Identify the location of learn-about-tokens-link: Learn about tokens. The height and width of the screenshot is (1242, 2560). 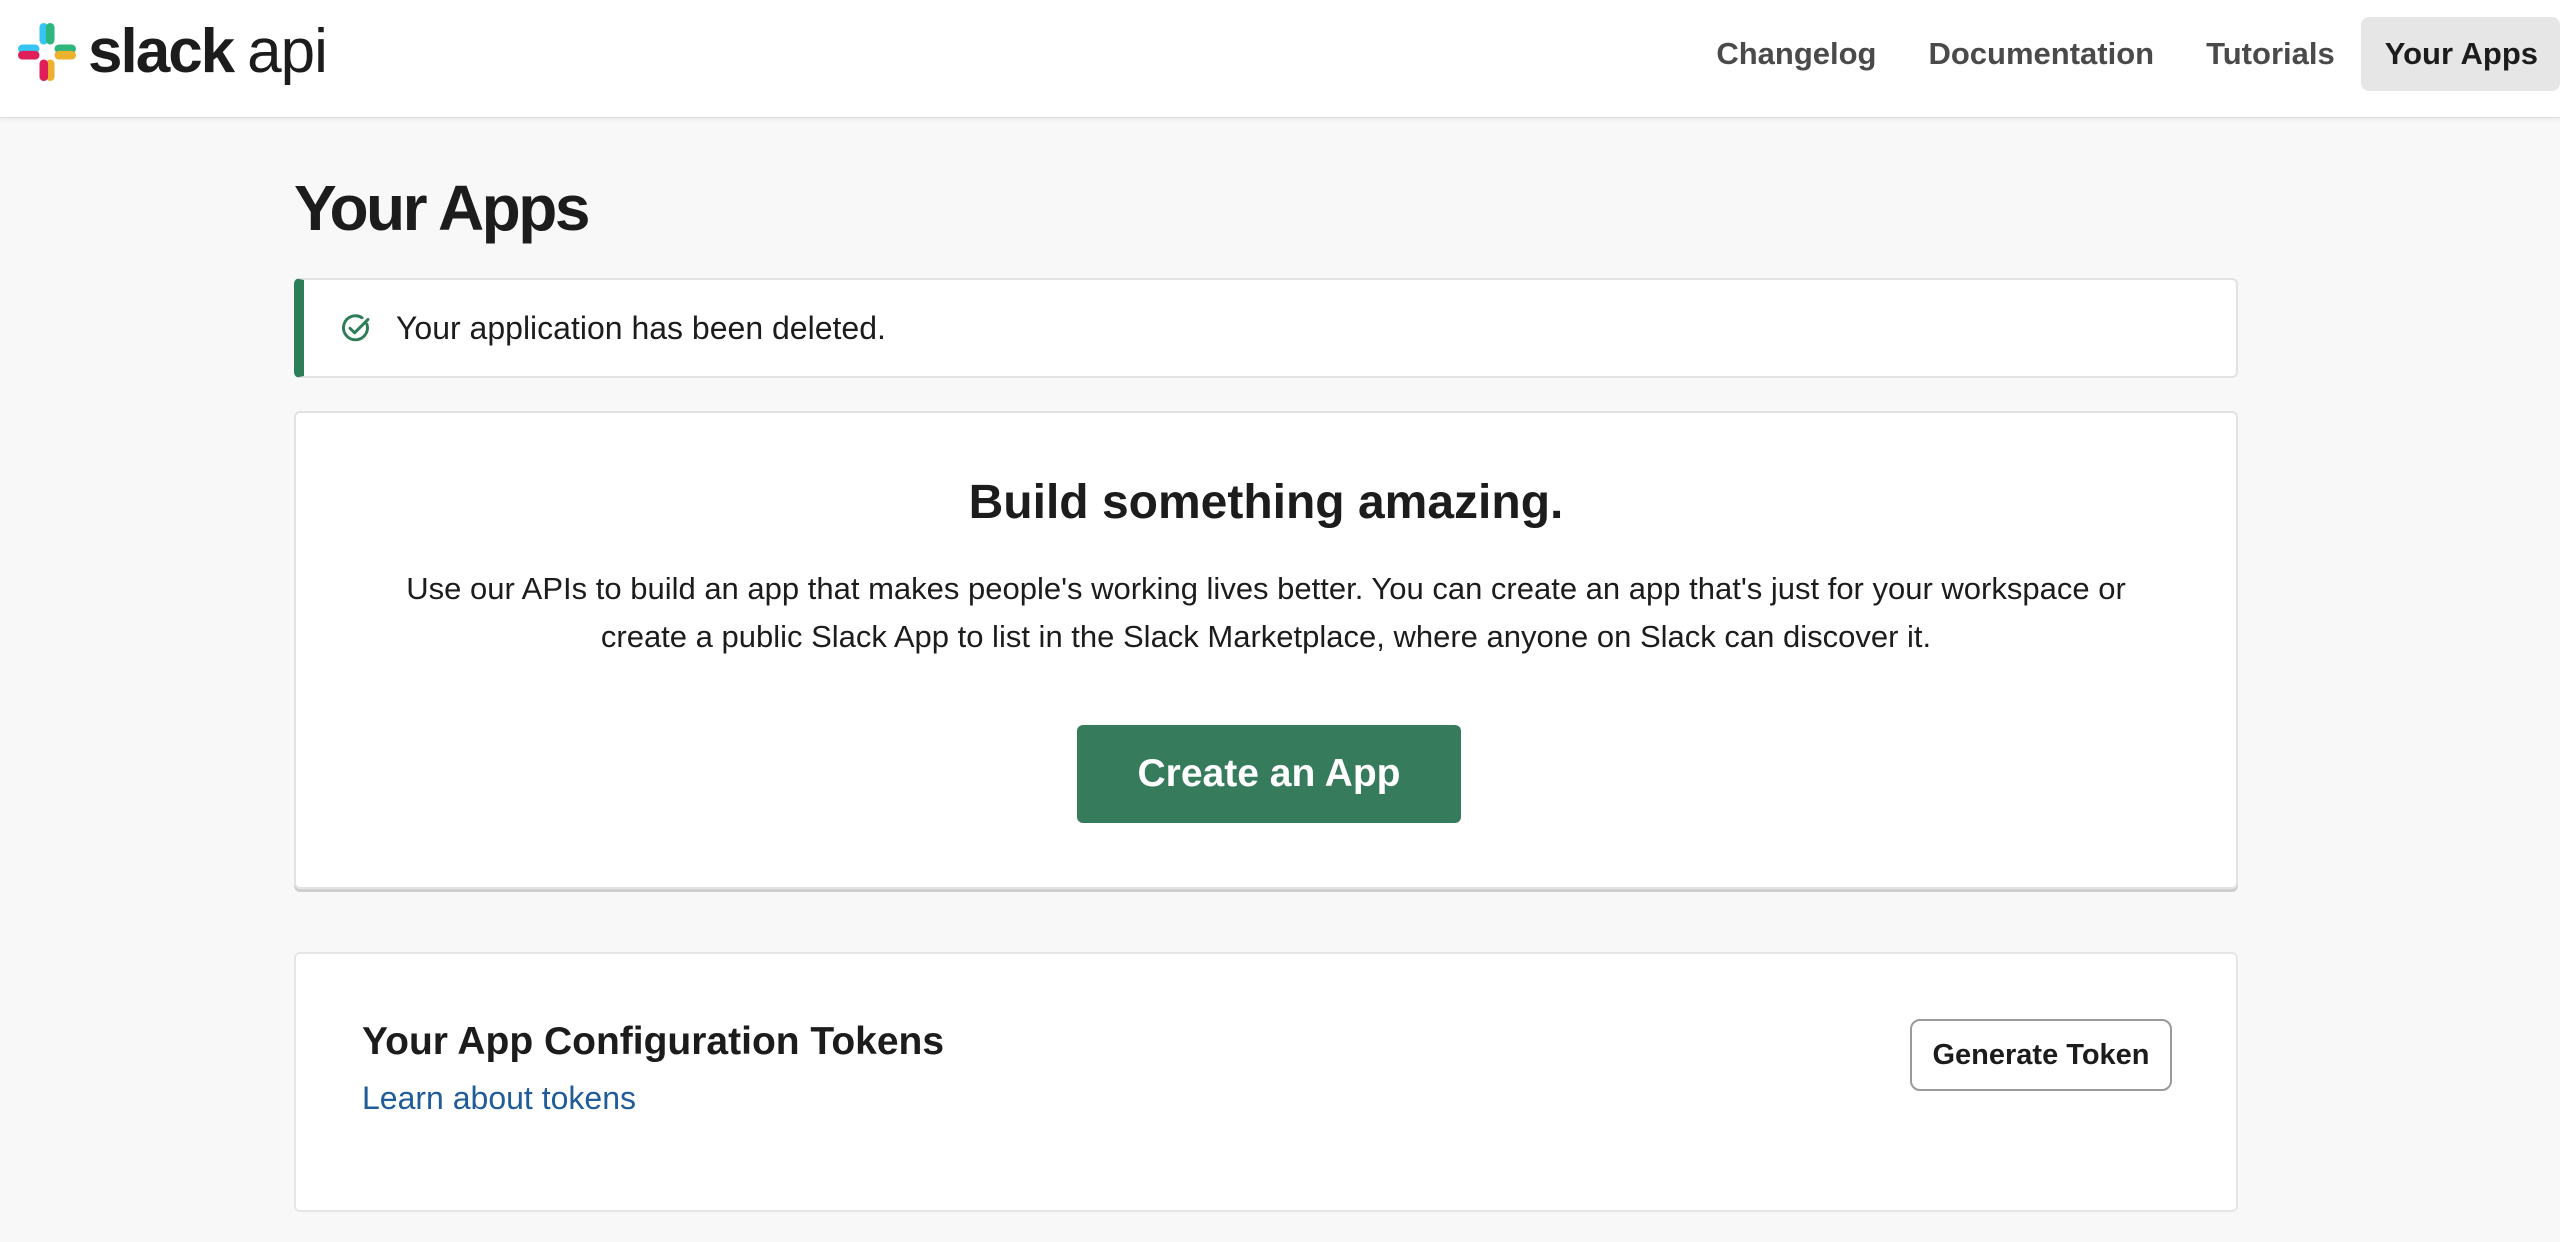
(499, 1098).